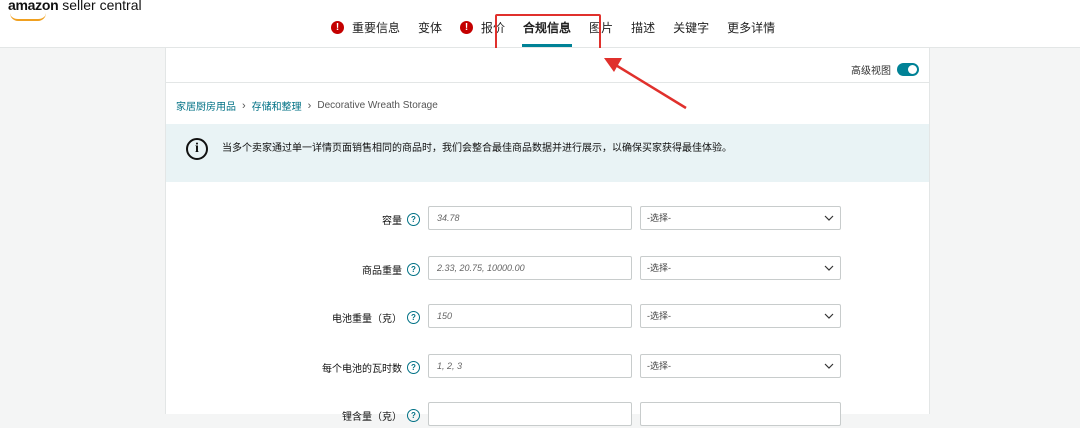 This screenshot has width=1080, height=428. Describe the element at coordinates (530, 316) in the screenshot. I see `battery-weight-input: 150` at that location.